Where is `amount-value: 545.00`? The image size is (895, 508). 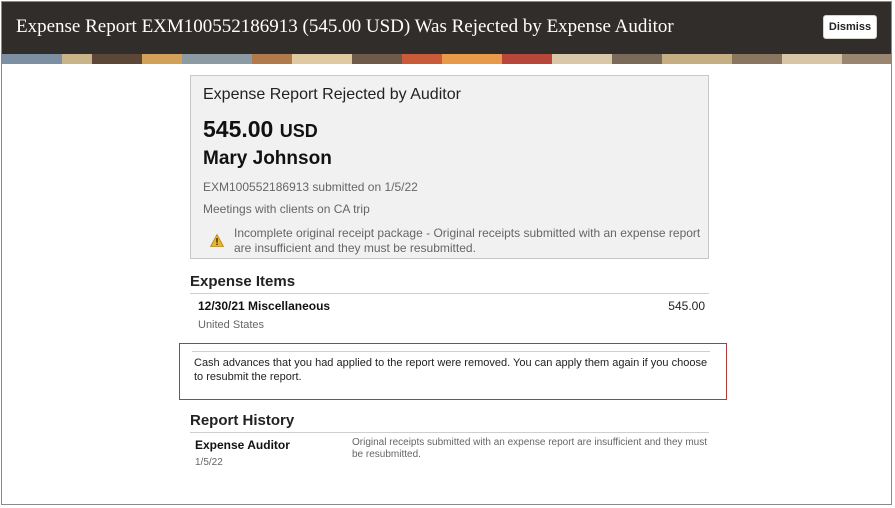 amount-value: 545.00 is located at coordinates (238, 129).